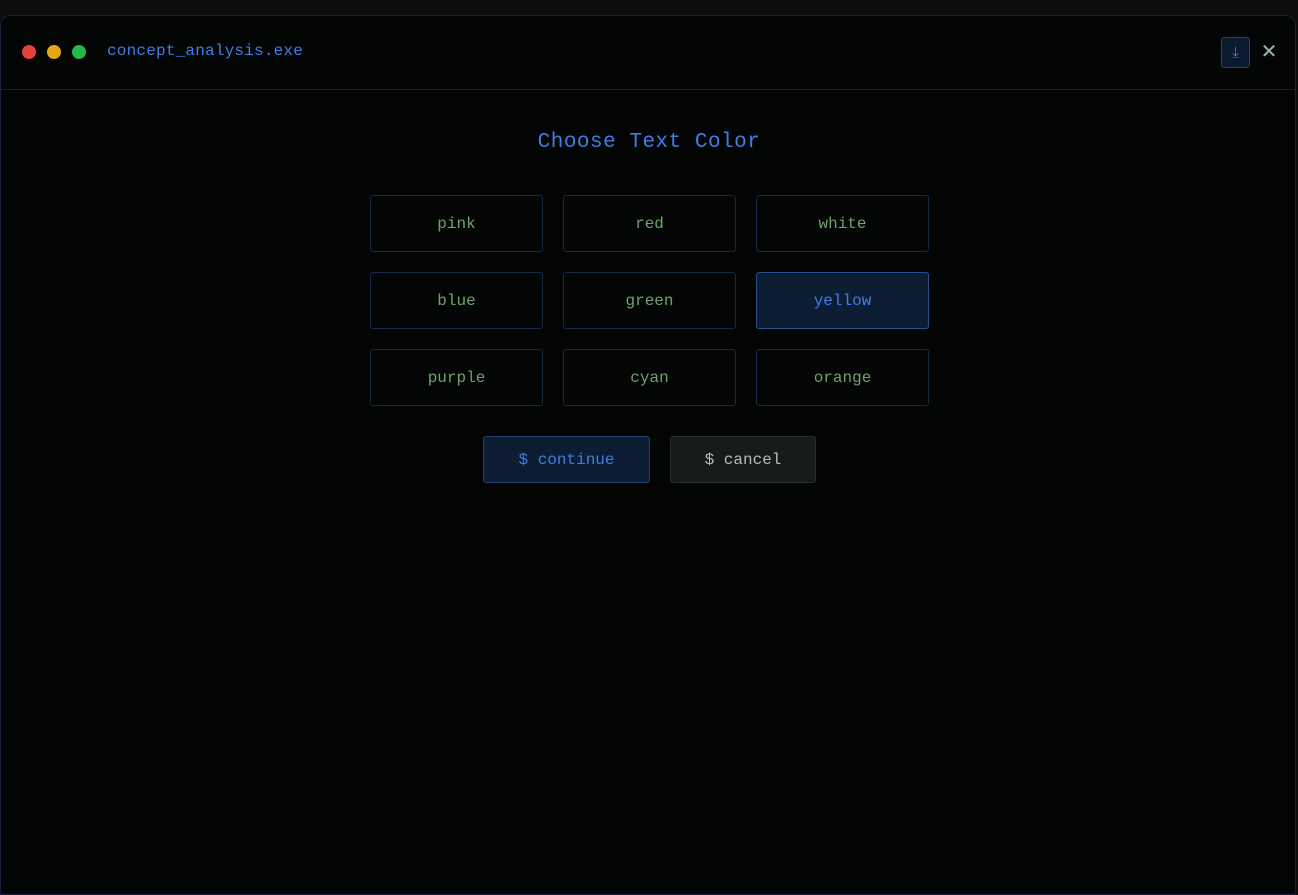 The image size is (1298, 895). I want to click on dialog-actions: $ continue $ cancel, so click(649, 459).